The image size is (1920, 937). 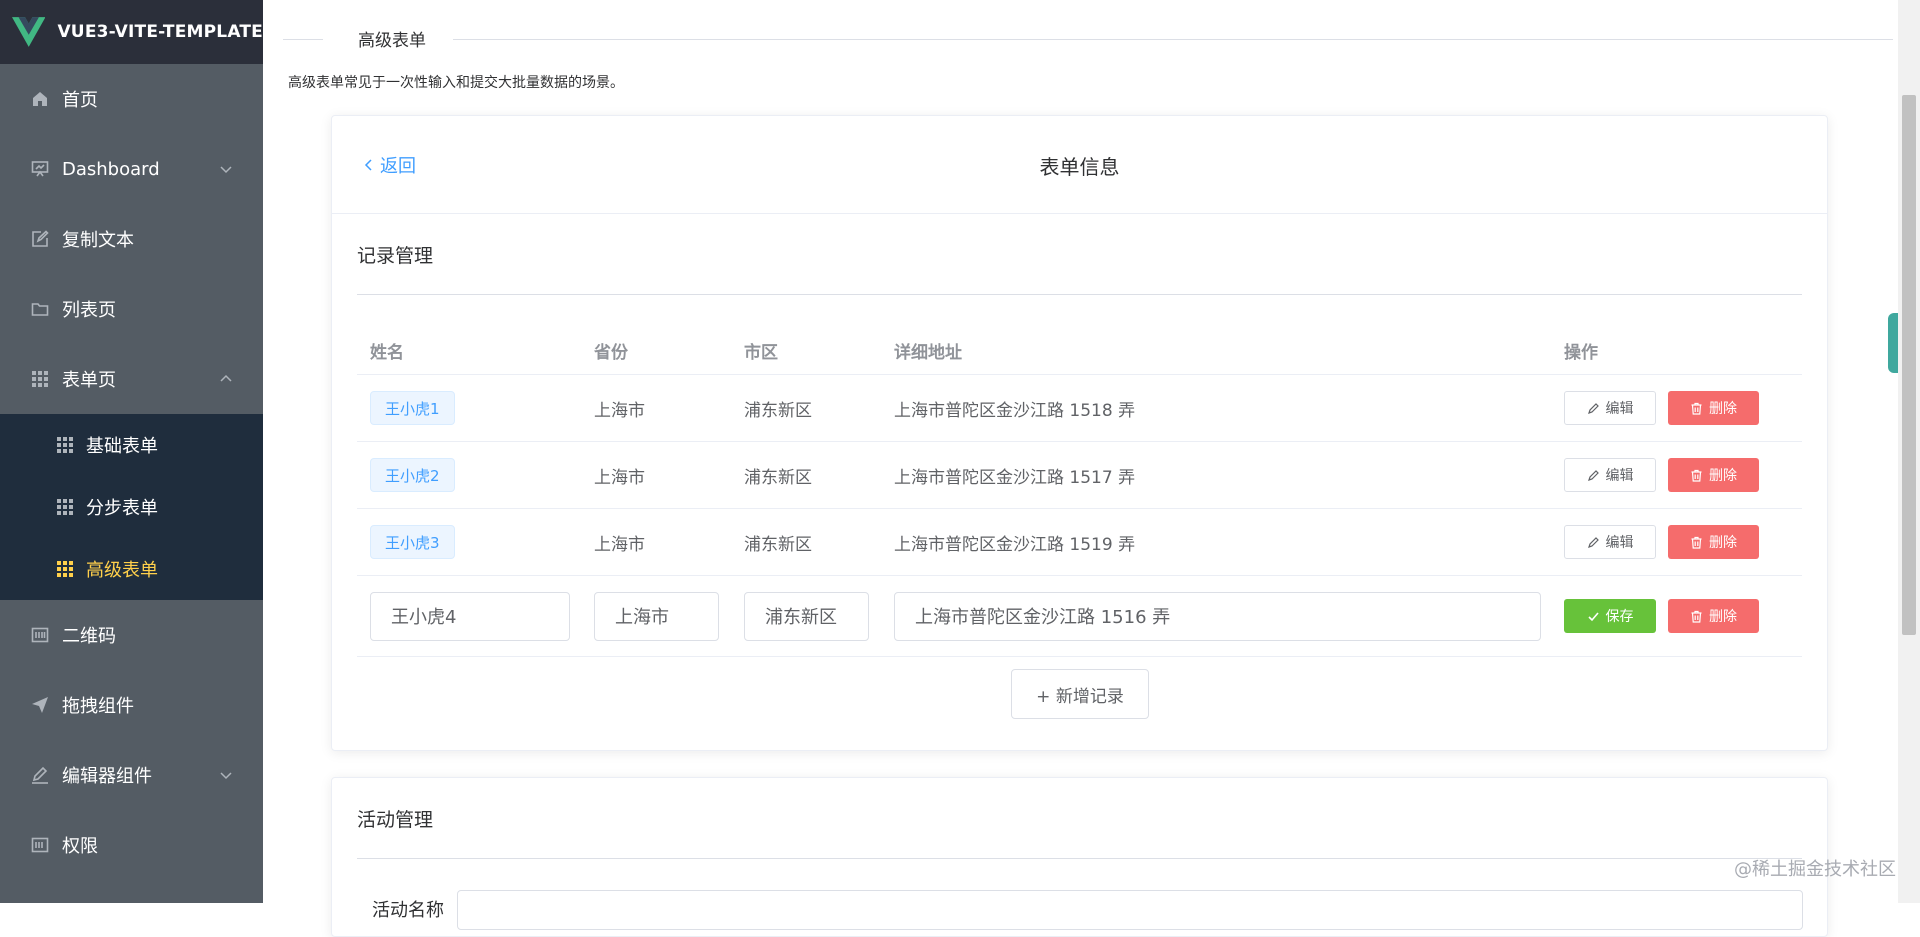 What do you see at coordinates (1581, 353) in the screenshot?
I see `column-header-actions: 操作` at bounding box center [1581, 353].